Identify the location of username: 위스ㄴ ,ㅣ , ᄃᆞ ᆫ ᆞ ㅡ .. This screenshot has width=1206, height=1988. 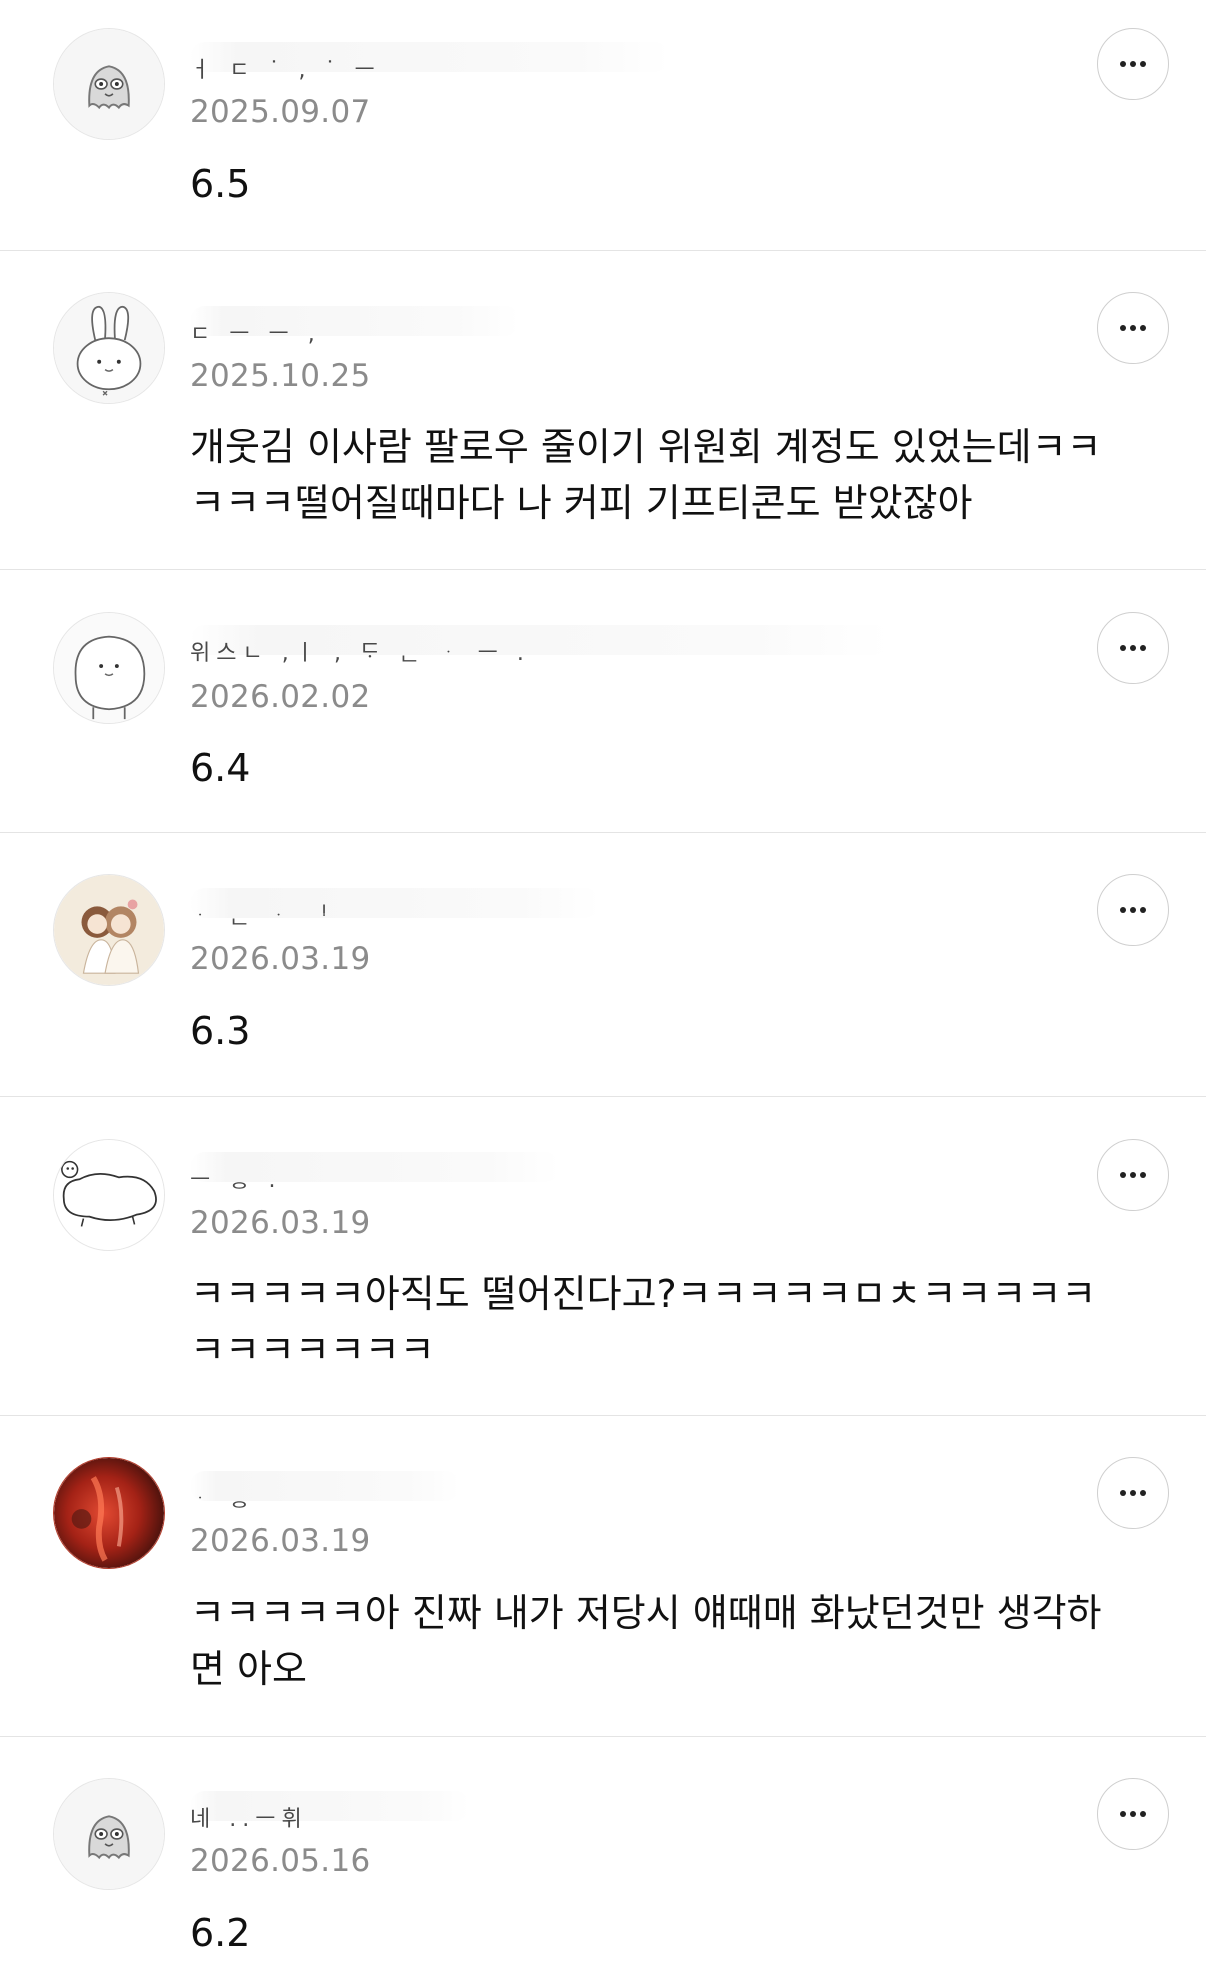
(540, 645).